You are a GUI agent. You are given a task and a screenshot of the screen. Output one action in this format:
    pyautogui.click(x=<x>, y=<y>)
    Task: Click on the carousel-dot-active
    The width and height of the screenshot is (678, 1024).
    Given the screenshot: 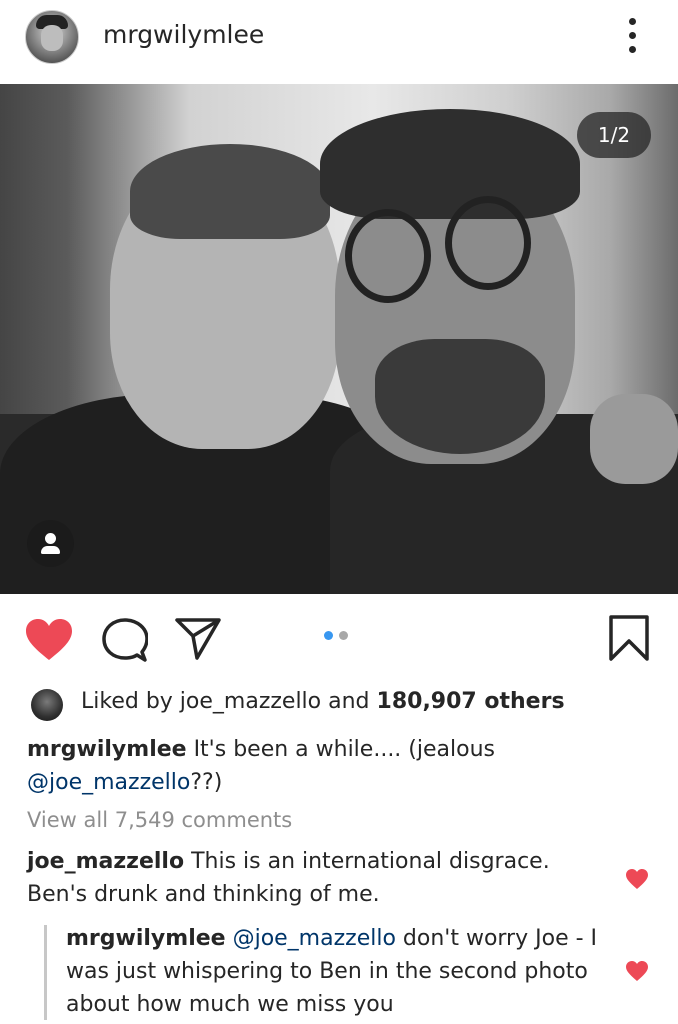 What is the action you would take?
    pyautogui.click(x=328, y=635)
    